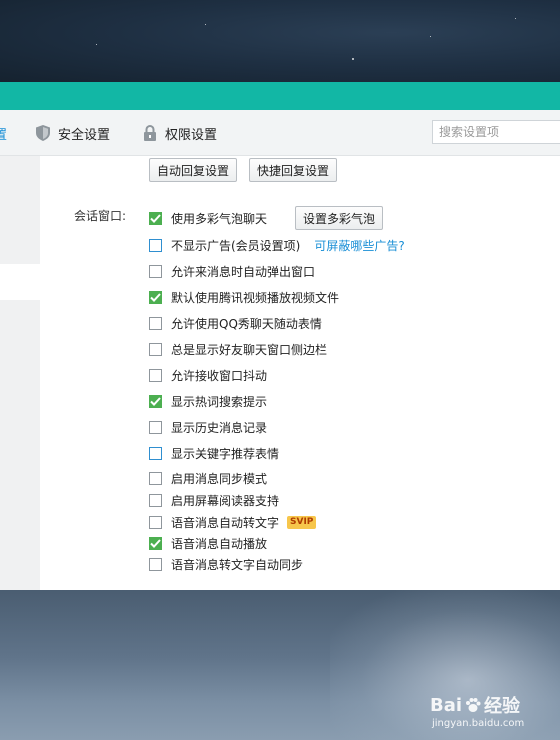 Image resolution: width=560 pixels, height=740 pixels. I want to click on tab-permission-label: 权限设置, so click(191, 135).